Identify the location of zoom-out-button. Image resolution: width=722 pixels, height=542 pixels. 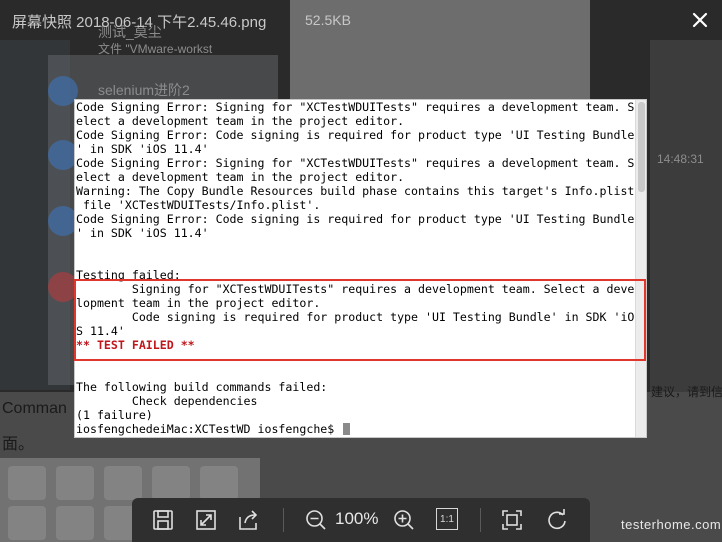
(316, 520).